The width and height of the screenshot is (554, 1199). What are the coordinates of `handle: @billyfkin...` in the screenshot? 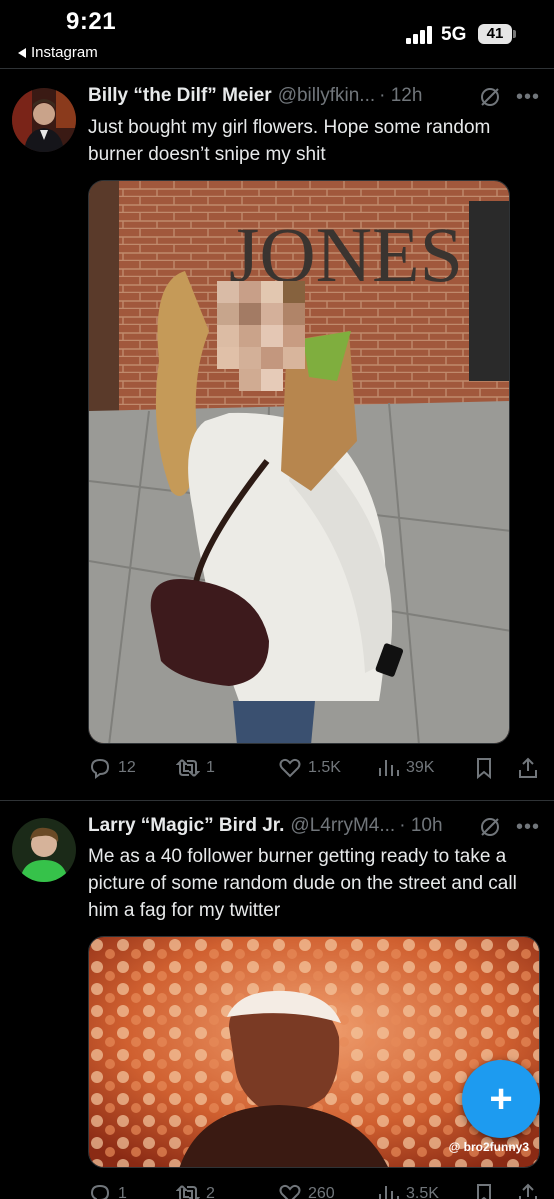 It's located at (326, 96).